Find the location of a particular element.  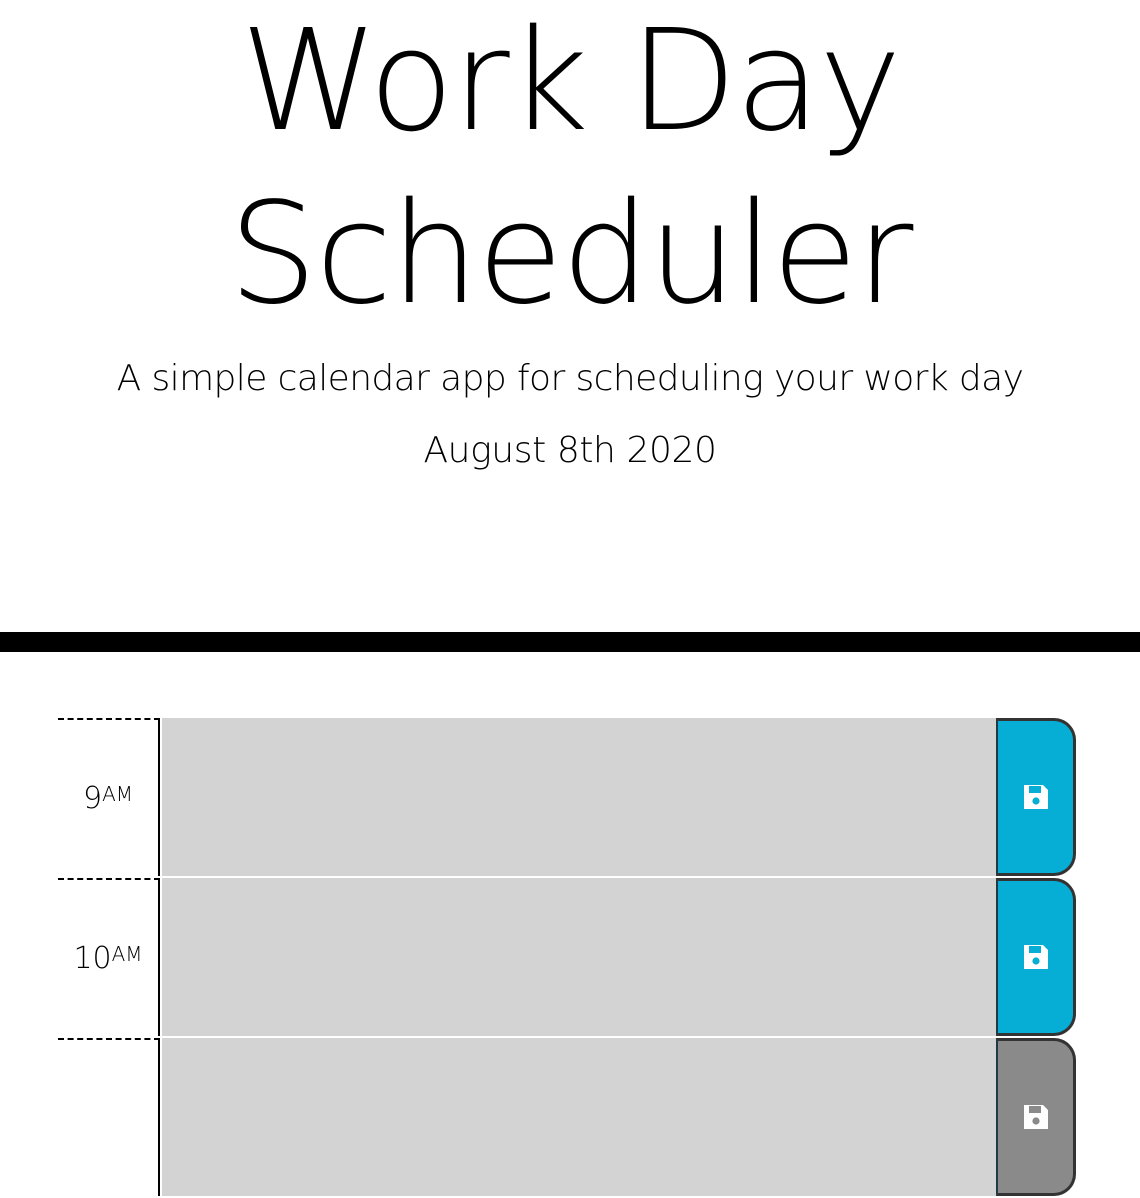

time-block-row: 10 AM is located at coordinates (567, 958).